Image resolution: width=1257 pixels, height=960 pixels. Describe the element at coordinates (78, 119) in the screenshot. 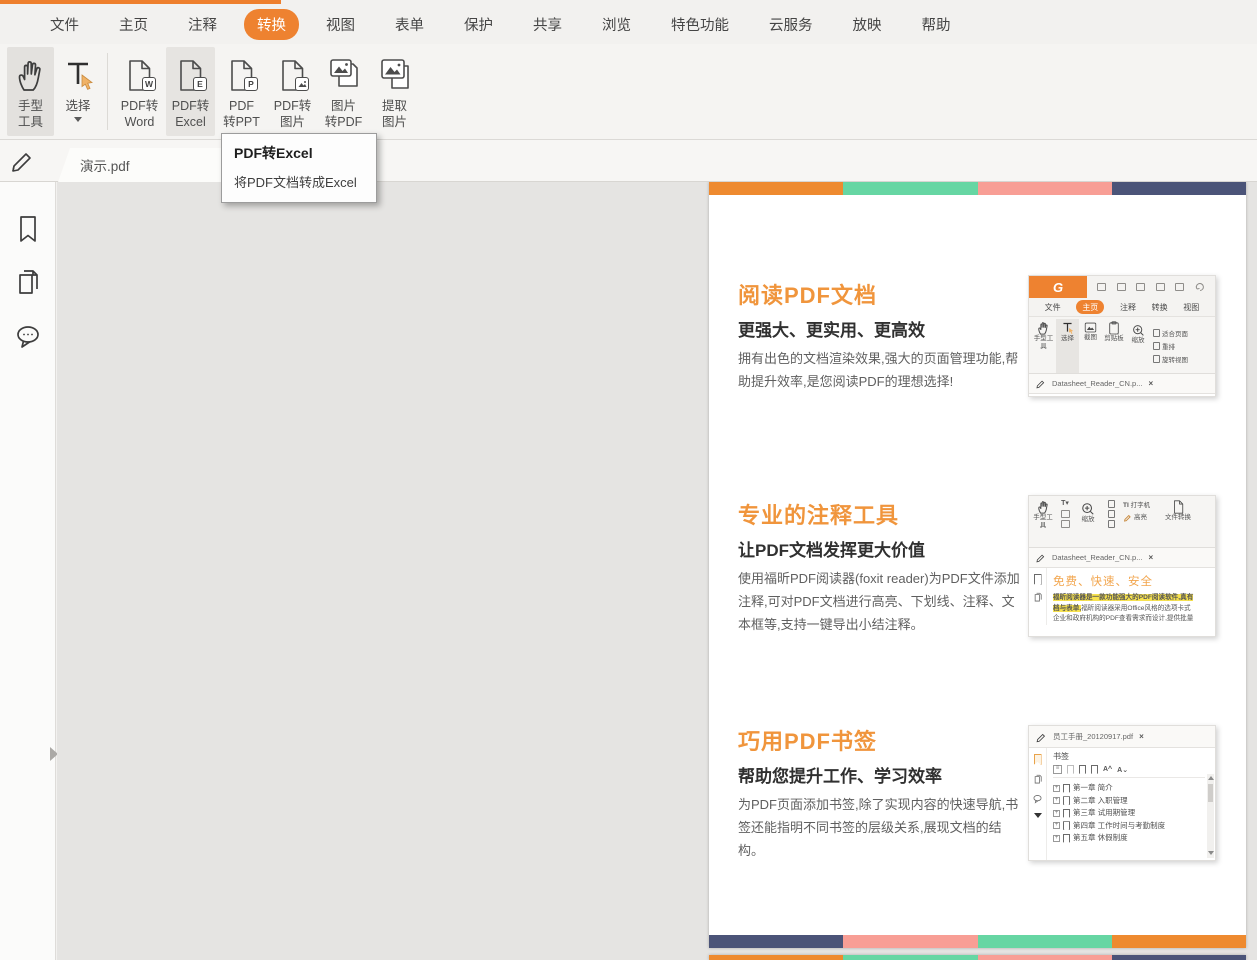

I see `select-caret-icon` at that location.